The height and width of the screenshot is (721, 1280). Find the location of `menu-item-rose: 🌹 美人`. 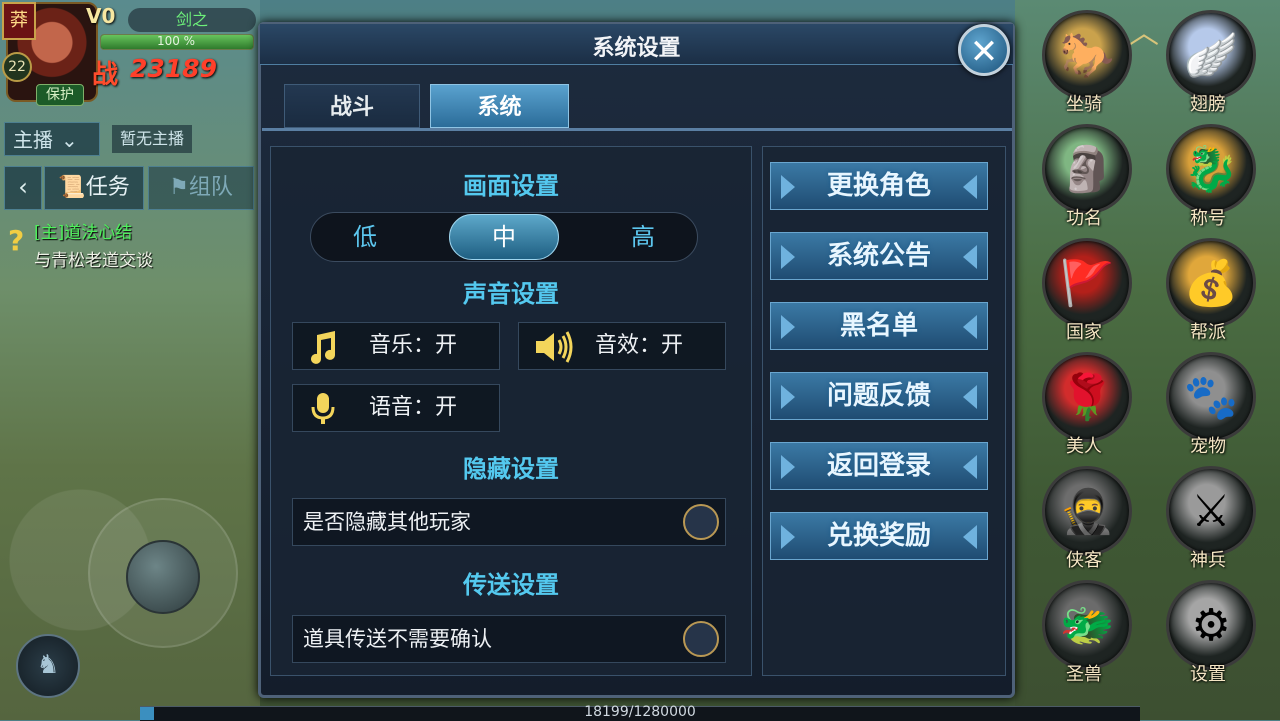

menu-item-rose: 🌹 美人 is located at coordinates (1084, 406).